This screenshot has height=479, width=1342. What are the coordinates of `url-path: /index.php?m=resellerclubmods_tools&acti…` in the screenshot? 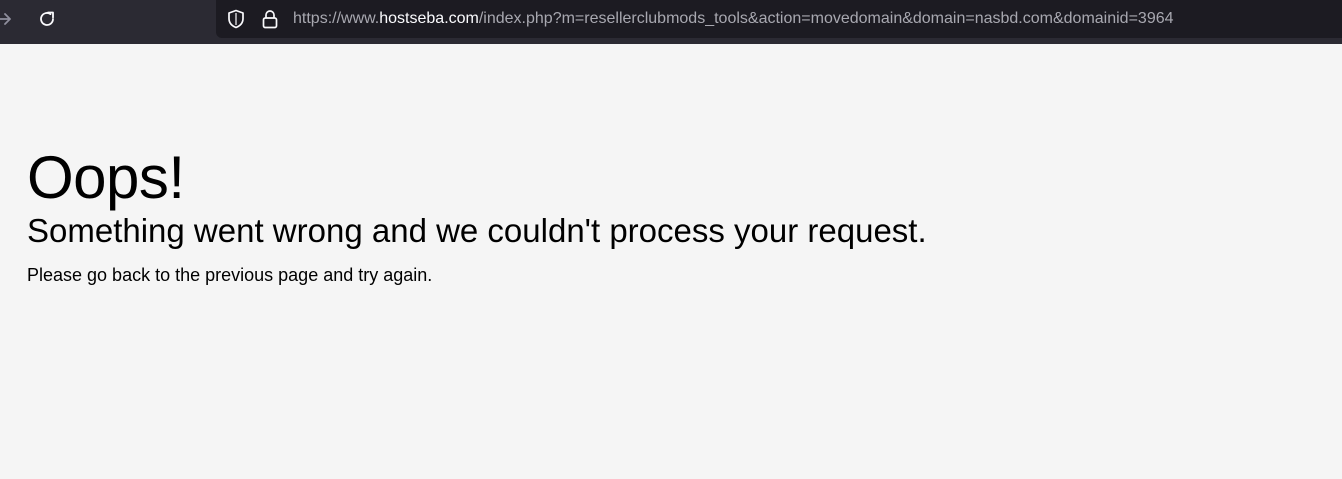 It's located at (826, 18).